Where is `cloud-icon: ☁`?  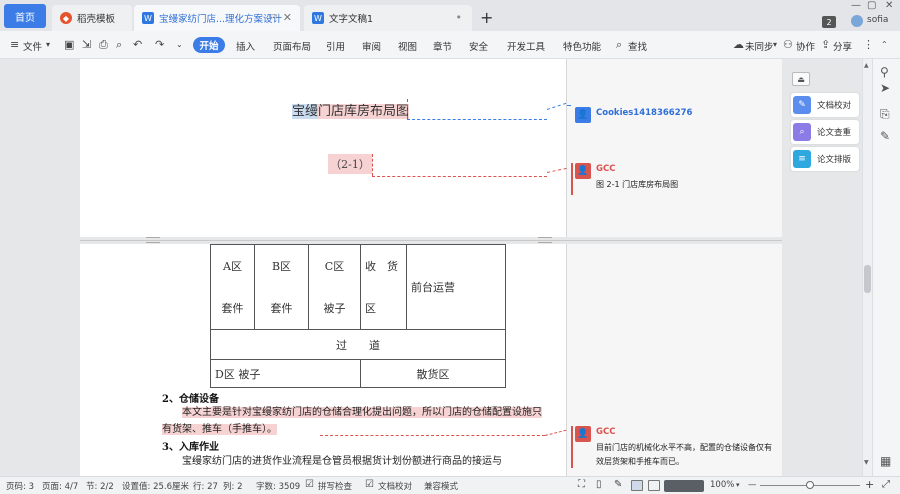
cloud-icon: ☁ is located at coordinates (738, 44).